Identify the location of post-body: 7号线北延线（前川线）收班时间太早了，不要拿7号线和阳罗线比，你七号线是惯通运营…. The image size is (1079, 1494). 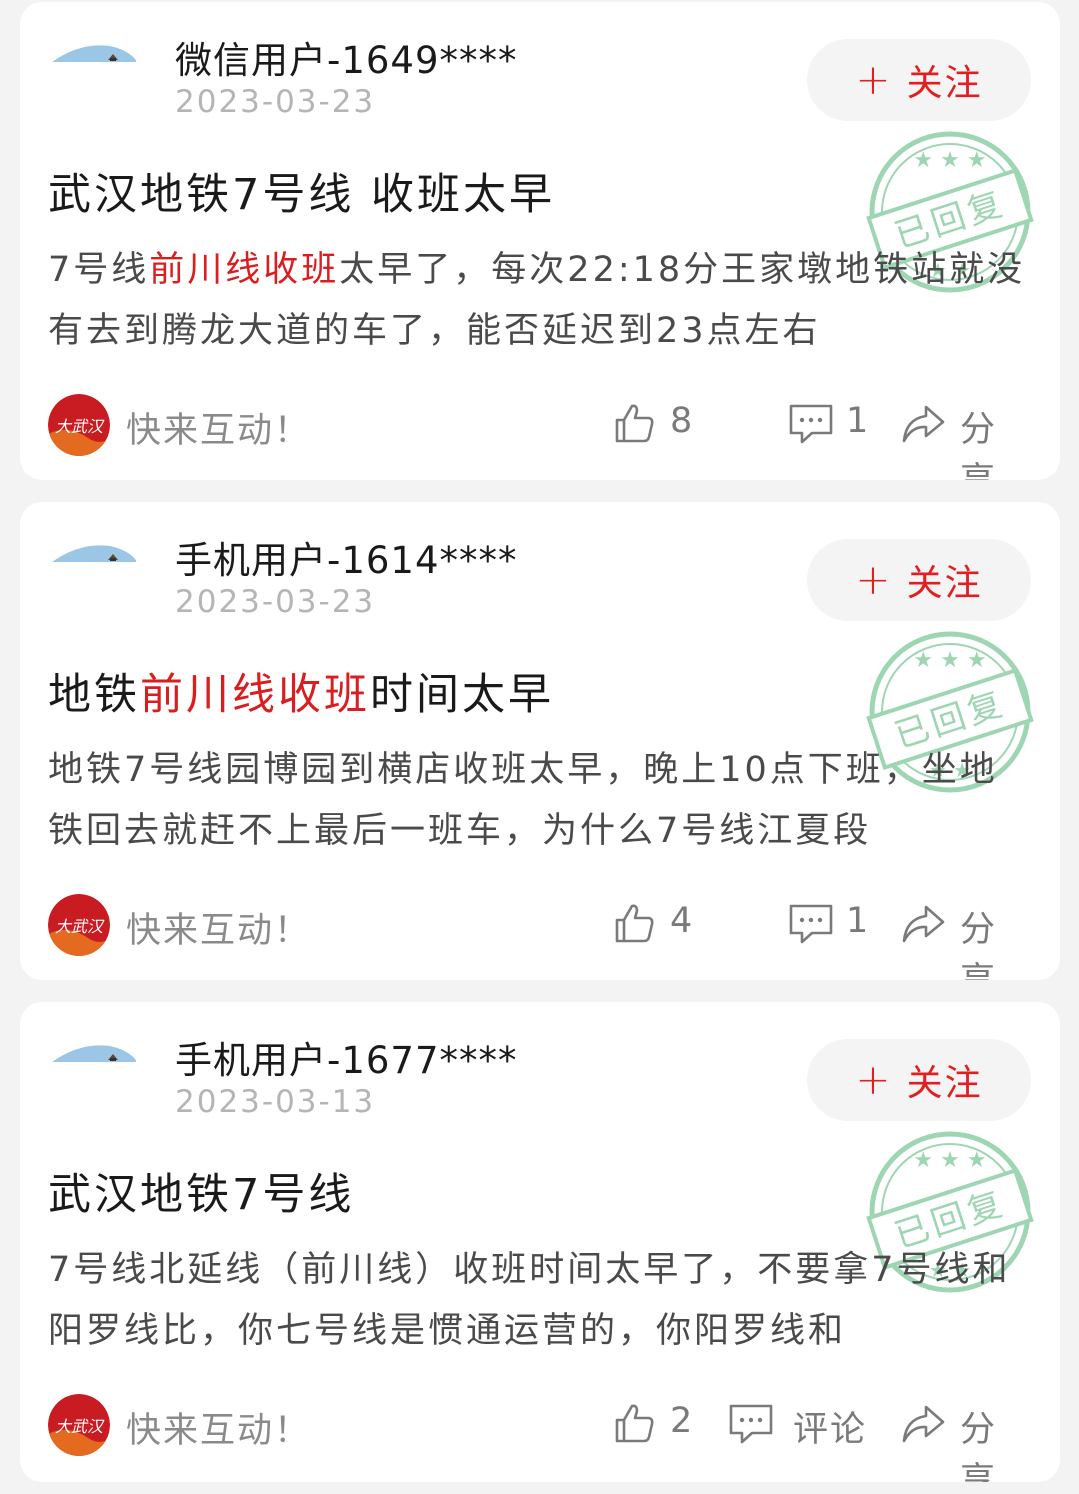
(540, 1301).